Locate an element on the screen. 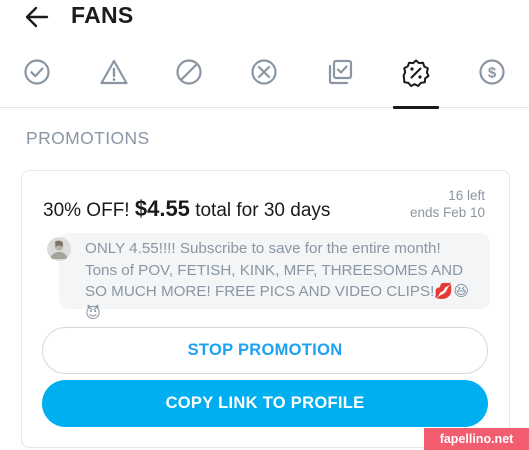 This screenshot has height=450, width=529. warning-triangle-icon is located at coordinates (114, 72).